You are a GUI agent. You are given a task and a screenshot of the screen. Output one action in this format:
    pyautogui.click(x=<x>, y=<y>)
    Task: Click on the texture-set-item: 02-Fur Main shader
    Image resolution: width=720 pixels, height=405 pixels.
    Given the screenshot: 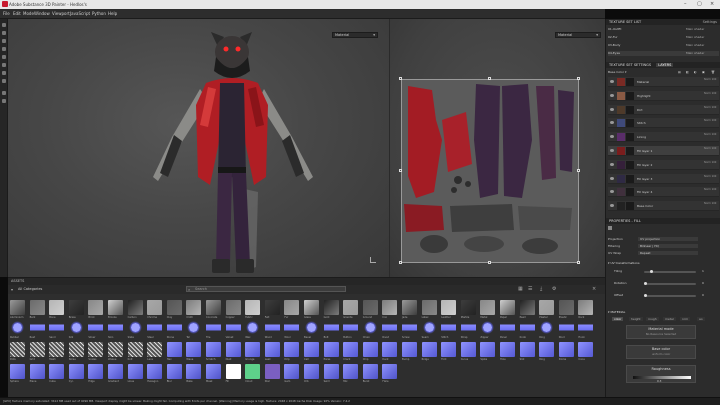 What is the action you would take?
    pyautogui.click(x=663, y=37)
    